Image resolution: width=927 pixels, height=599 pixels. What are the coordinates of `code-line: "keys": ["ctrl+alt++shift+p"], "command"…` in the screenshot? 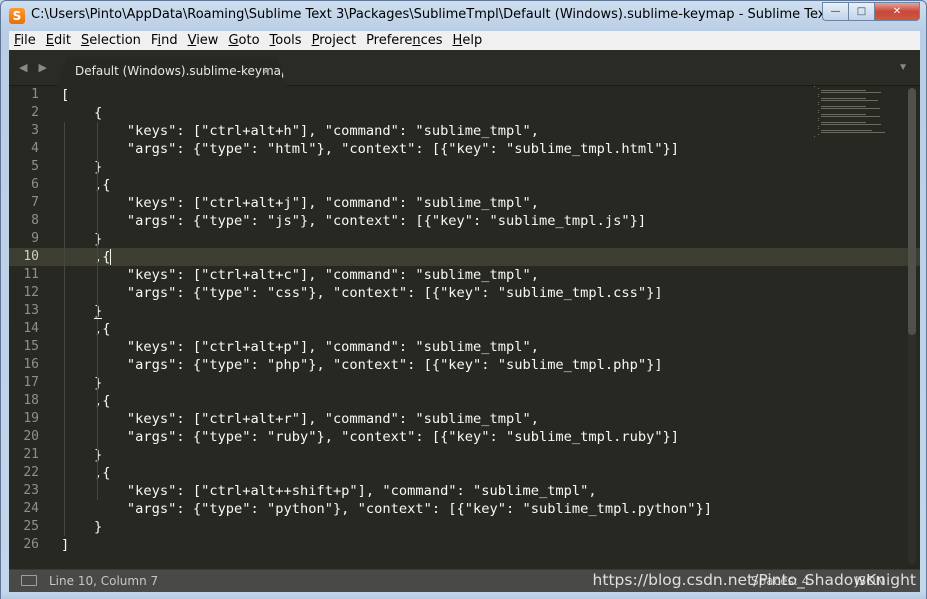 It's located at (329, 491).